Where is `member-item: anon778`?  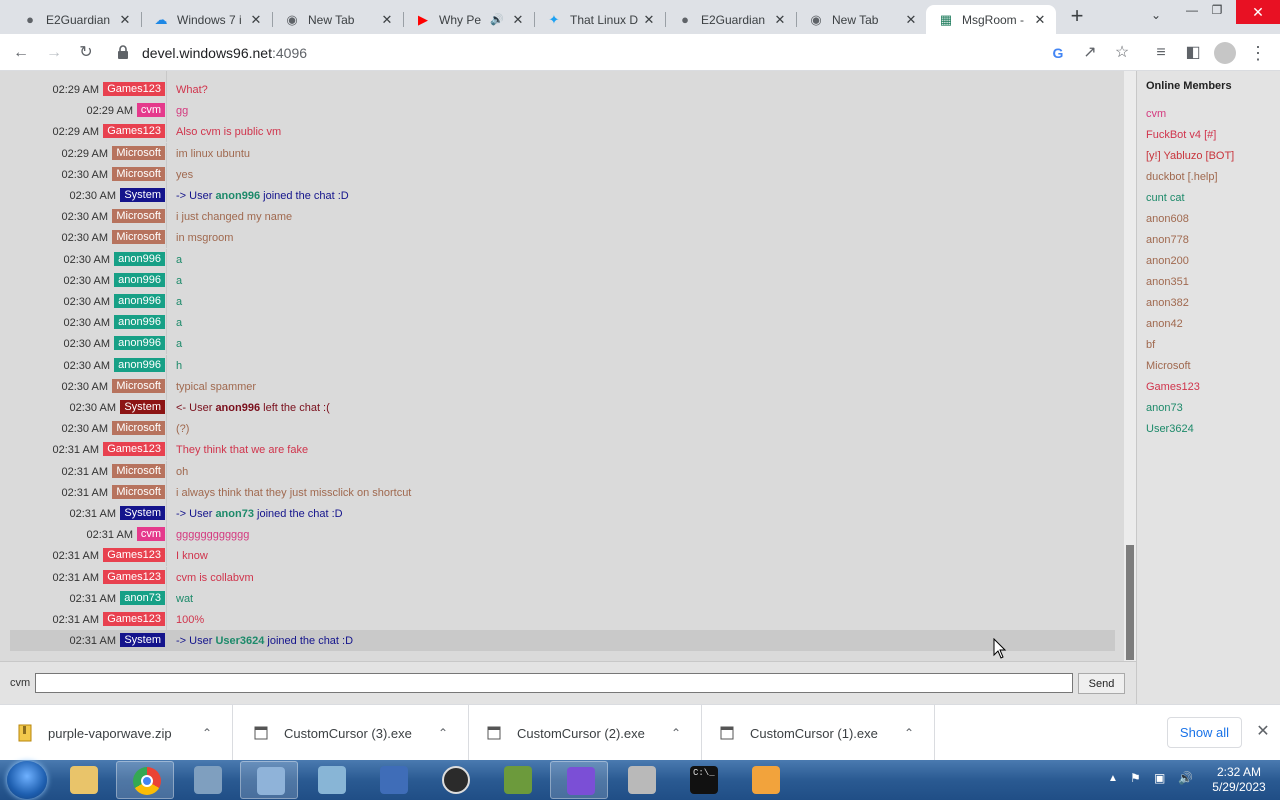
member-item: anon778 is located at coordinates (1167, 240).